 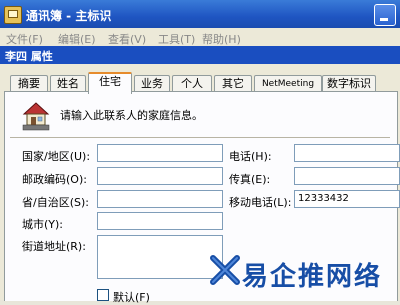 What do you see at coordinates (192, 83) in the screenshot?
I see `tab-personal: 个人` at bounding box center [192, 83].